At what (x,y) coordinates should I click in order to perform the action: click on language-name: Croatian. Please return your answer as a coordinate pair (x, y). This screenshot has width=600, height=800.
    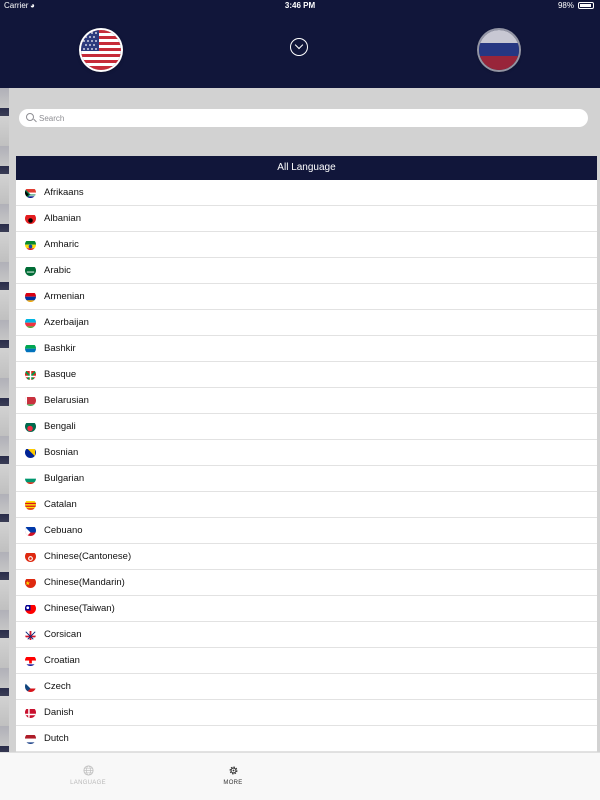
    Looking at the image, I should click on (62, 660).